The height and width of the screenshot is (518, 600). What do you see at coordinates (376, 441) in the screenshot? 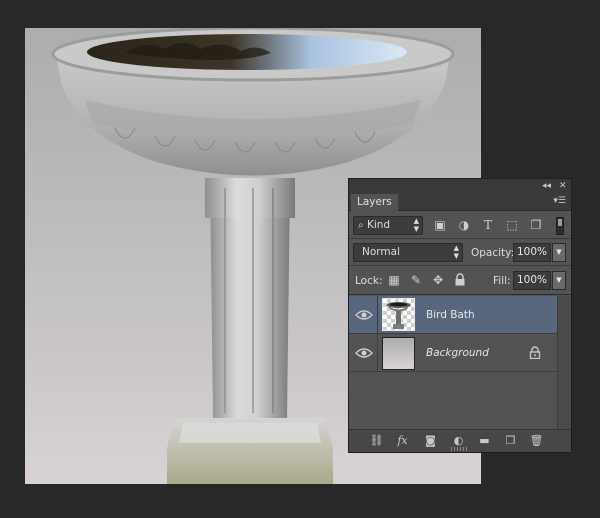
I see `link-layers-icon: ⛓` at bounding box center [376, 441].